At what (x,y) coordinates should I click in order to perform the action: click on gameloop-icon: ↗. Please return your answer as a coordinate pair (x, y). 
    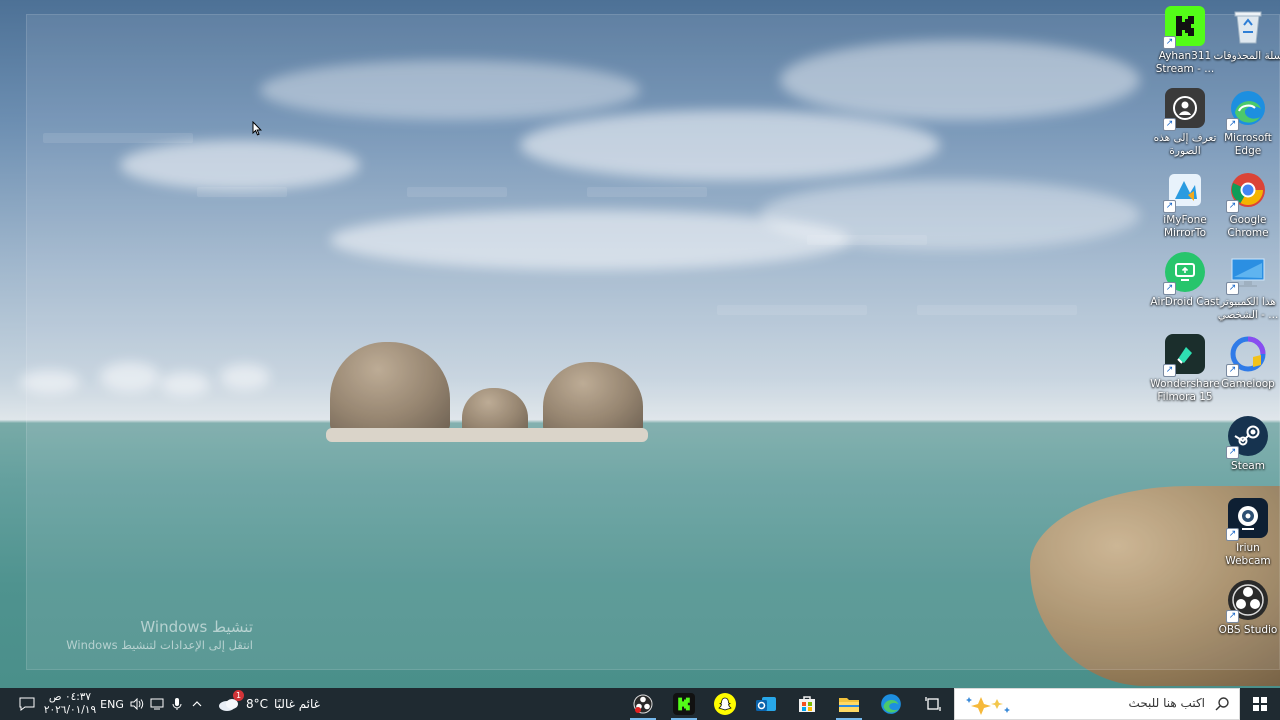
    Looking at the image, I should click on (1247, 355).